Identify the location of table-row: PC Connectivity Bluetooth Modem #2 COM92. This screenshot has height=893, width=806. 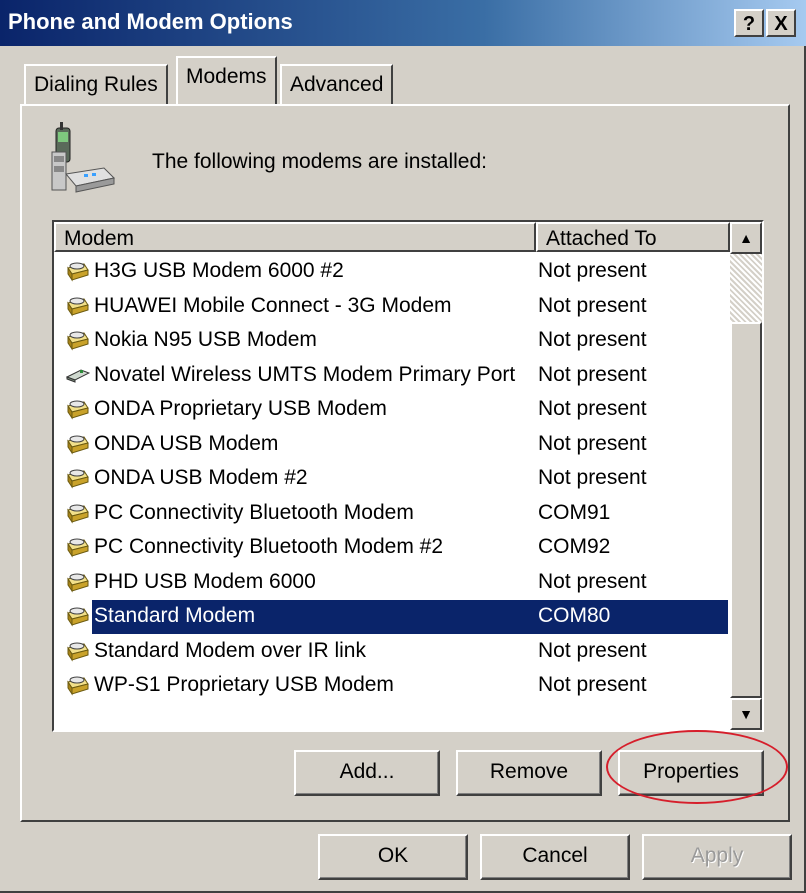
(392, 548).